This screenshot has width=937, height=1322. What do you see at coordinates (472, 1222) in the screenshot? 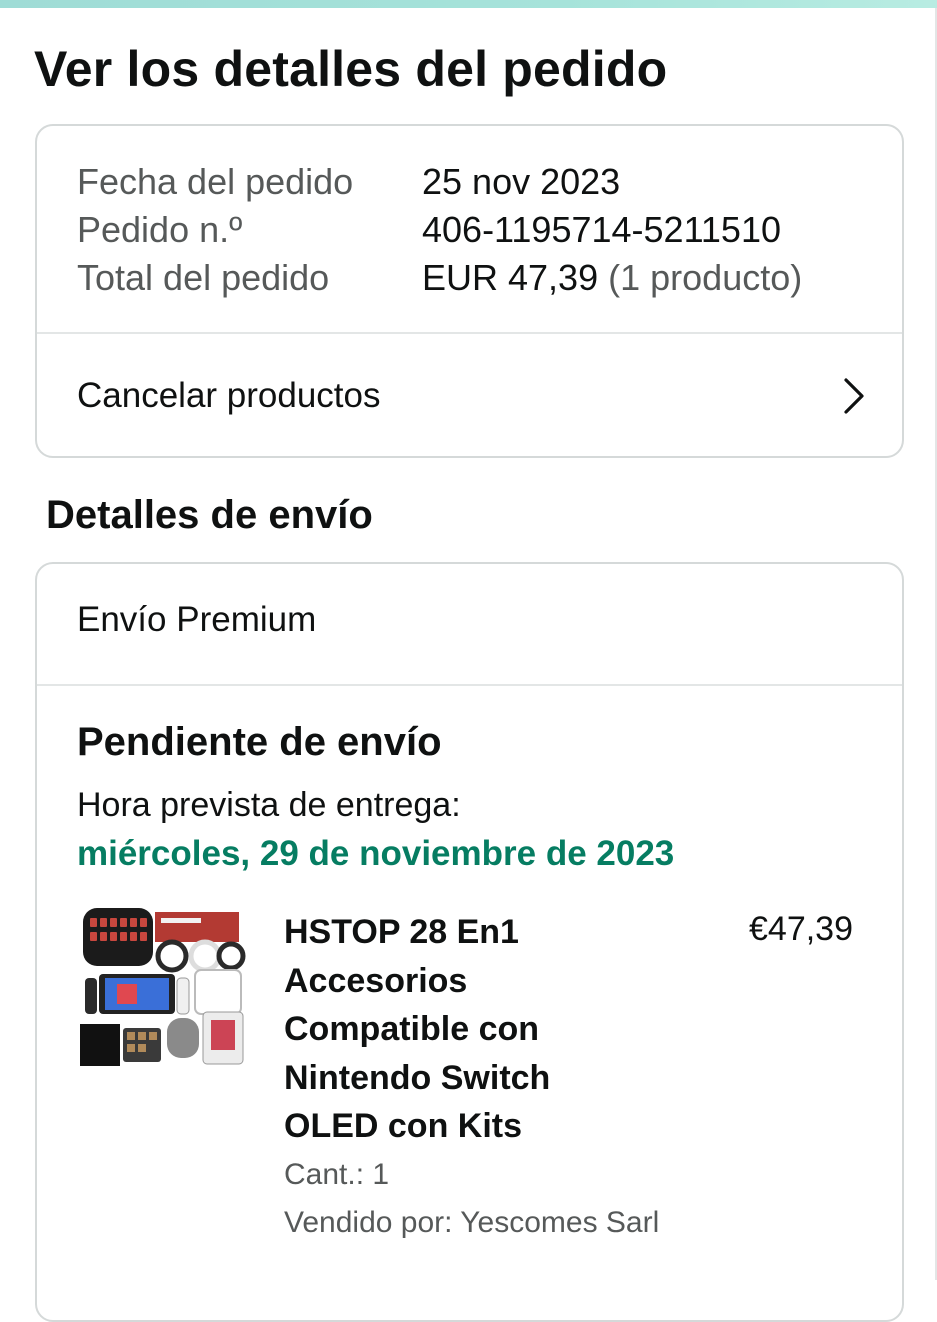
I see `product-seller: Vendido por: Yescomes Sarl` at bounding box center [472, 1222].